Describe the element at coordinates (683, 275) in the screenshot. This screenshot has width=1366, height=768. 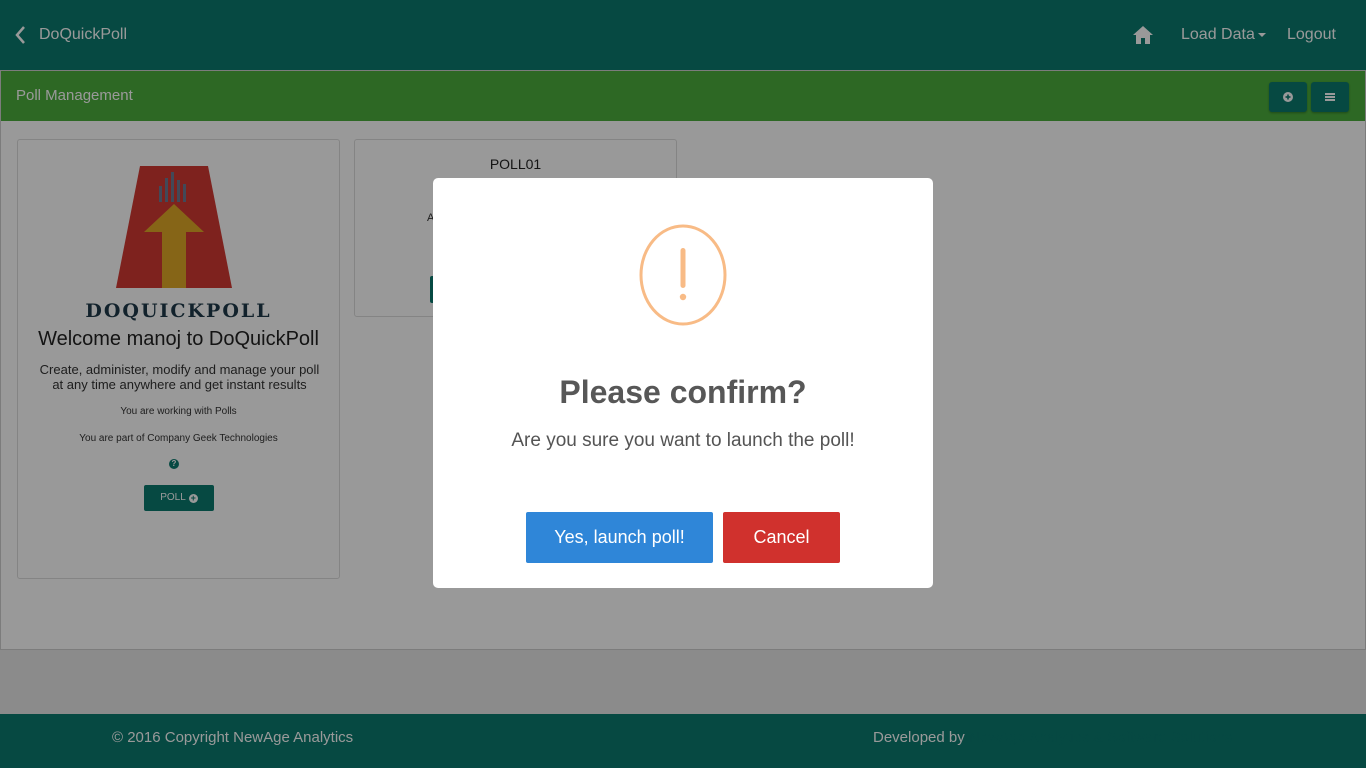
I see `warning-icon` at that location.